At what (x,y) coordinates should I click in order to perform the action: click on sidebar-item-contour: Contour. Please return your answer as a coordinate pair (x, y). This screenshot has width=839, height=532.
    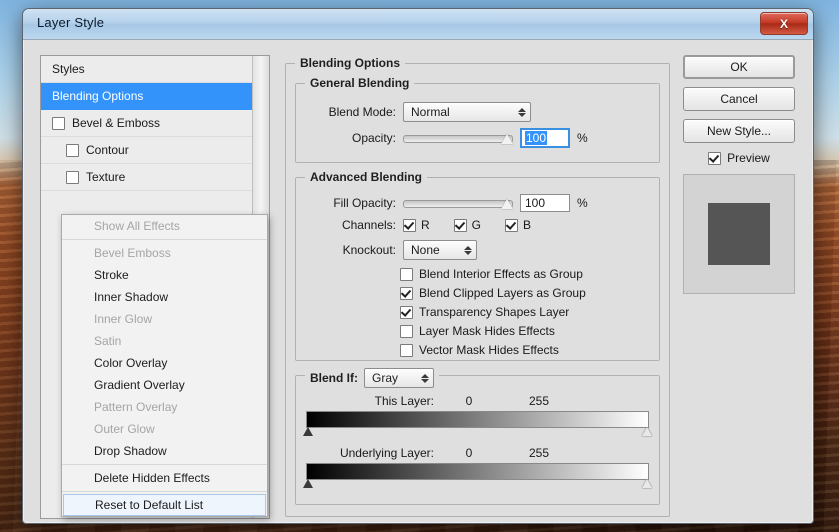
    Looking at the image, I should click on (147, 150).